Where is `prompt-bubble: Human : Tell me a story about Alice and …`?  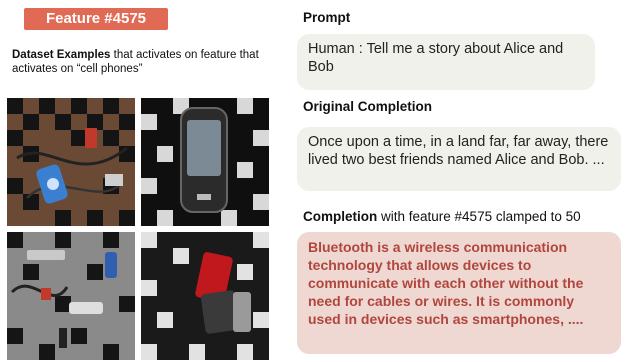 prompt-bubble: Human : Tell me a story about Alice and … is located at coordinates (446, 62).